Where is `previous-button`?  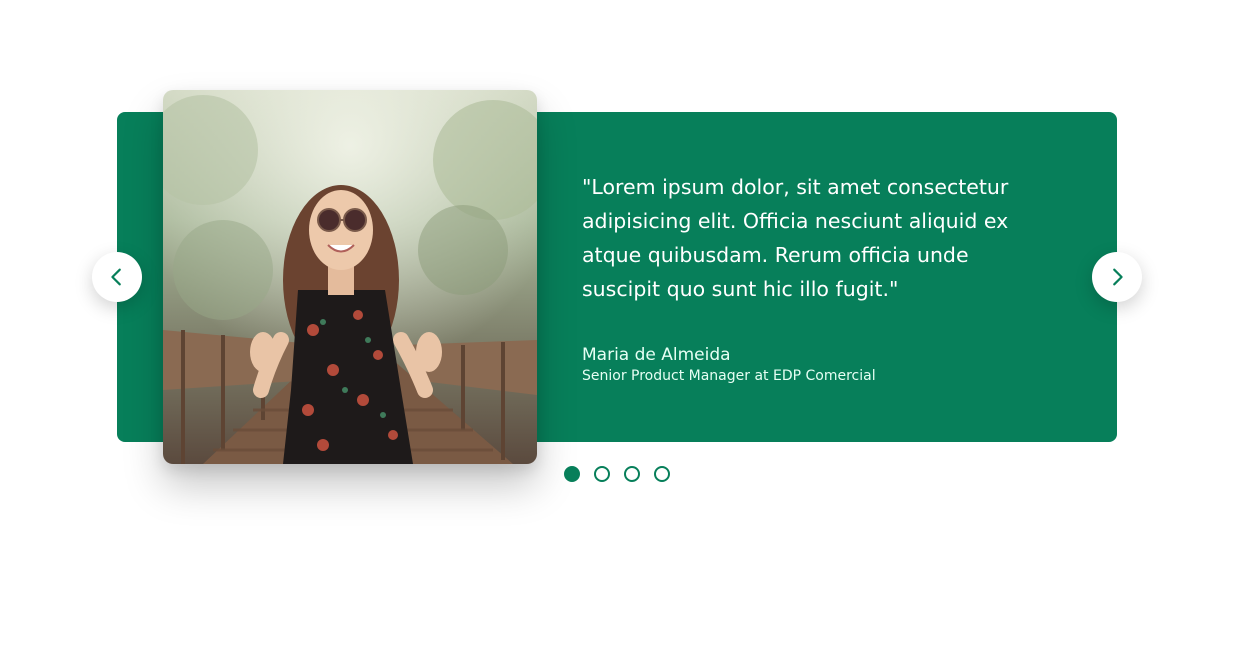 previous-button is located at coordinates (117, 277).